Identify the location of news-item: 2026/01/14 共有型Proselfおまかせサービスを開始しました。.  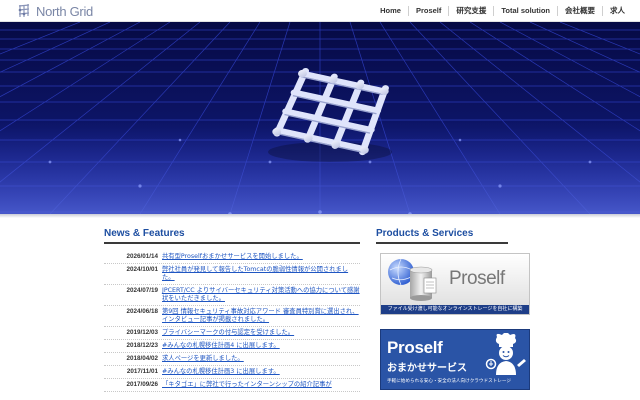
(232, 257).